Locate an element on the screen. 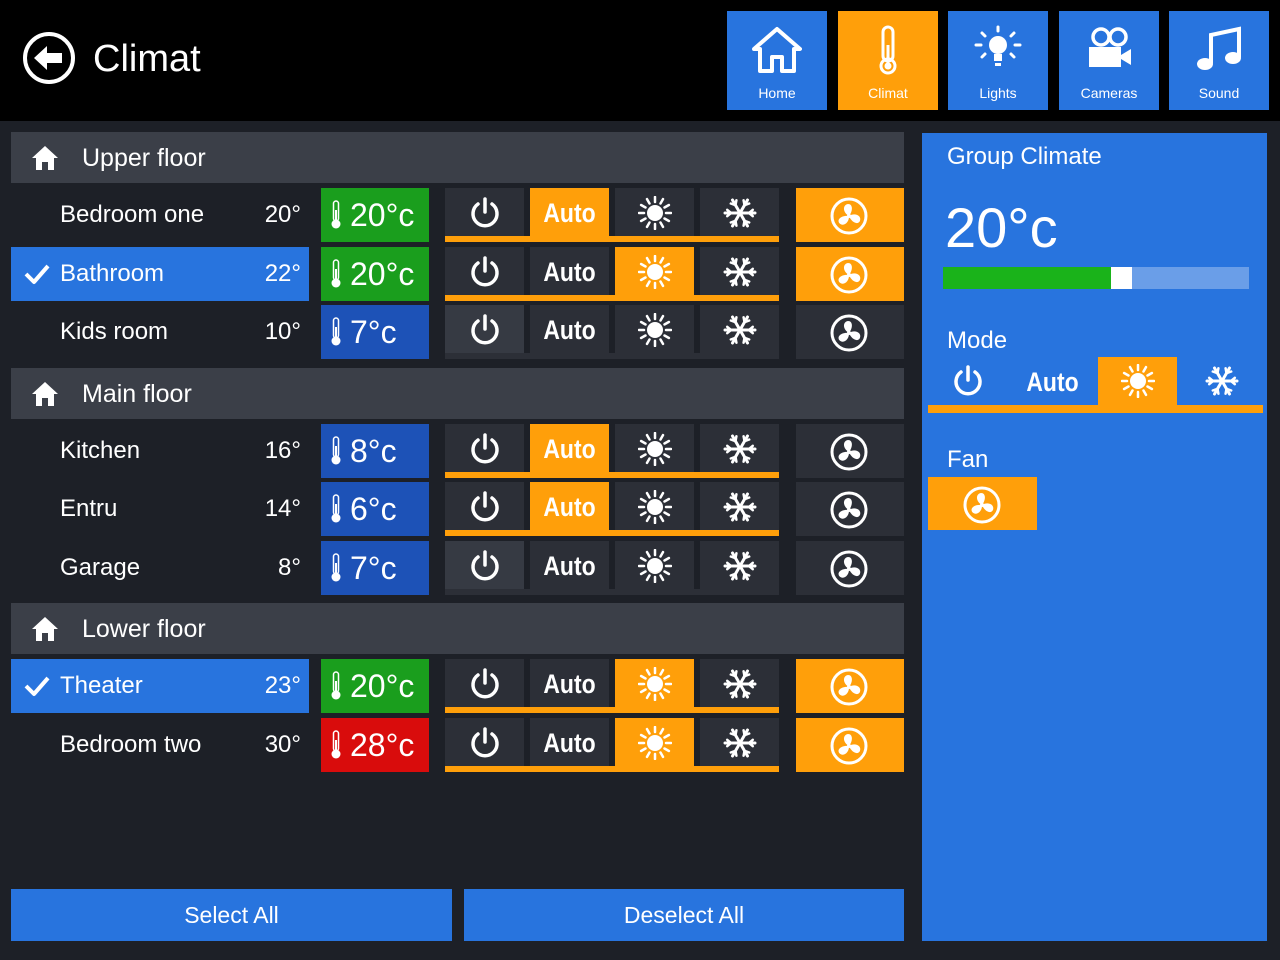 The image size is (1280, 960). setpoint-value: 20°c is located at coordinates (382, 215).